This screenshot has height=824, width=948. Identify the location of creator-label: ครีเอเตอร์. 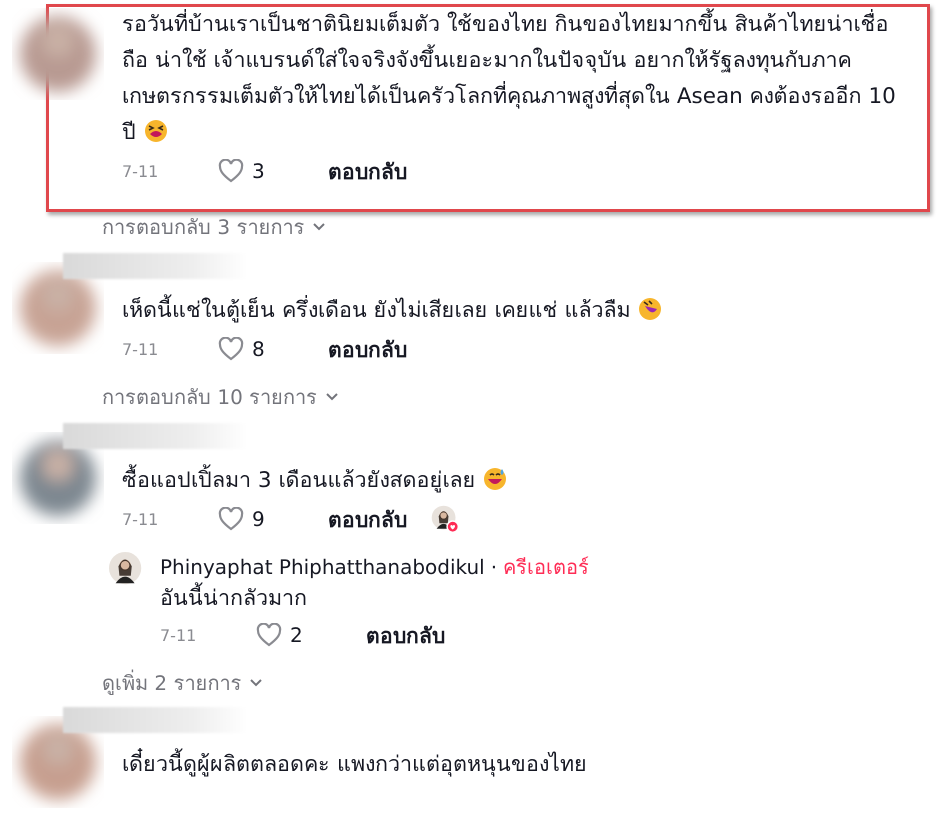
(546, 567).